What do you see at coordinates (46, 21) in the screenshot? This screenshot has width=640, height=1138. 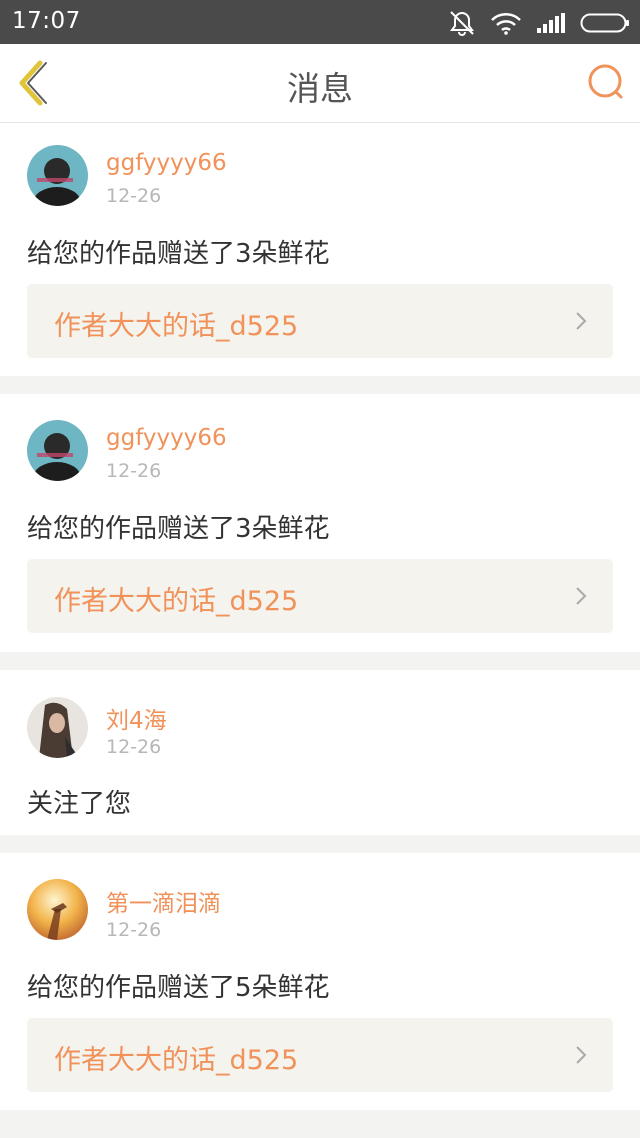 I see `status-time: 17:07` at bounding box center [46, 21].